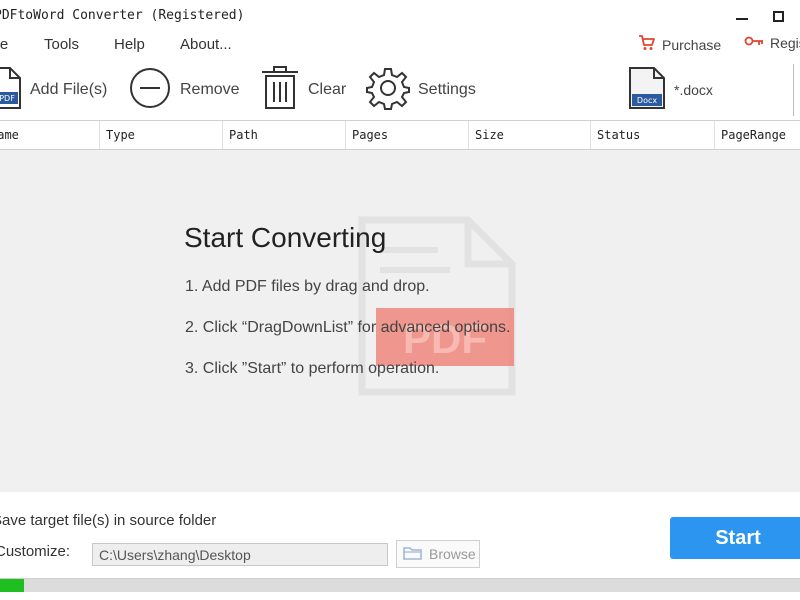  What do you see at coordinates (327, 89) in the screenshot?
I see `clear-label: Clear` at bounding box center [327, 89].